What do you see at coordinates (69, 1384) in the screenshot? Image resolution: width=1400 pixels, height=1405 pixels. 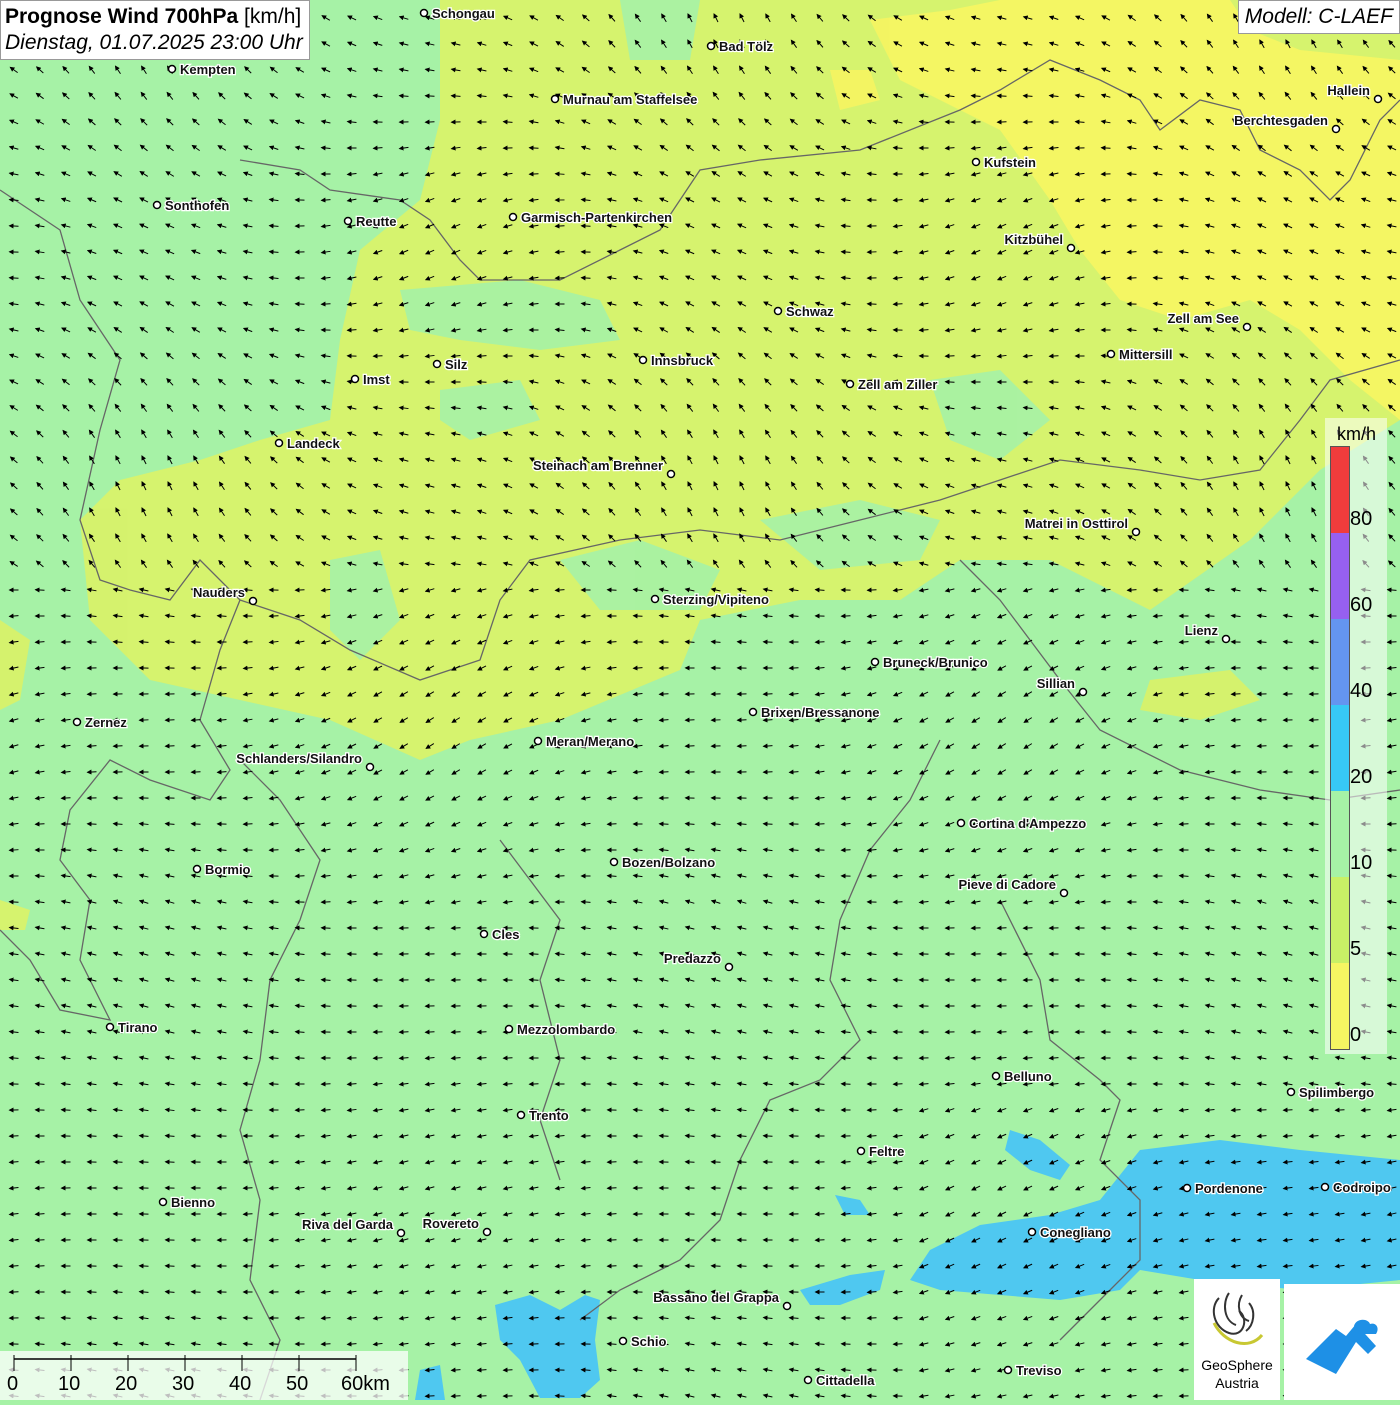 I see `scale-label: 10` at bounding box center [69, 1384].